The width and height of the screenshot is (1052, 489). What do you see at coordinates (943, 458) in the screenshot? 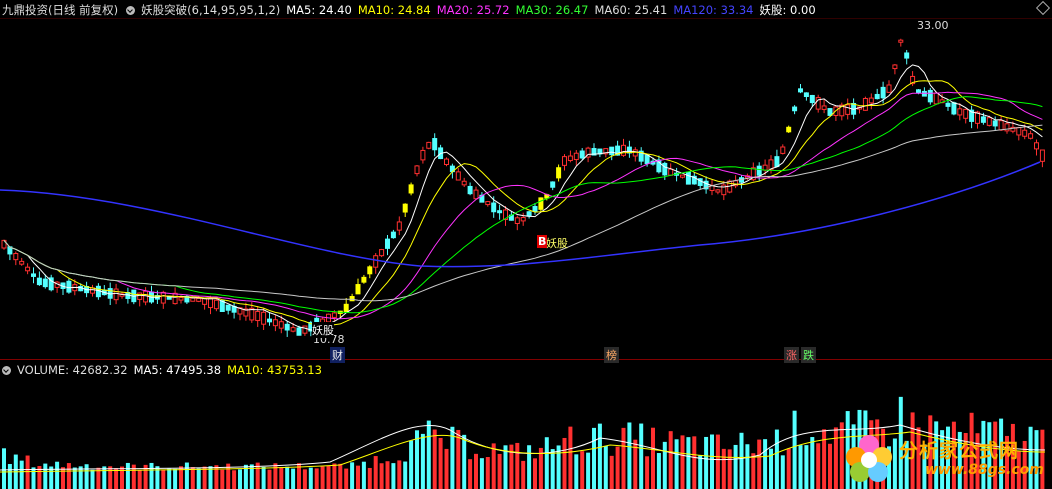
I see `watermark-logo: 分析家公式网 www.88gs.com` at bounding box center [943, 458].